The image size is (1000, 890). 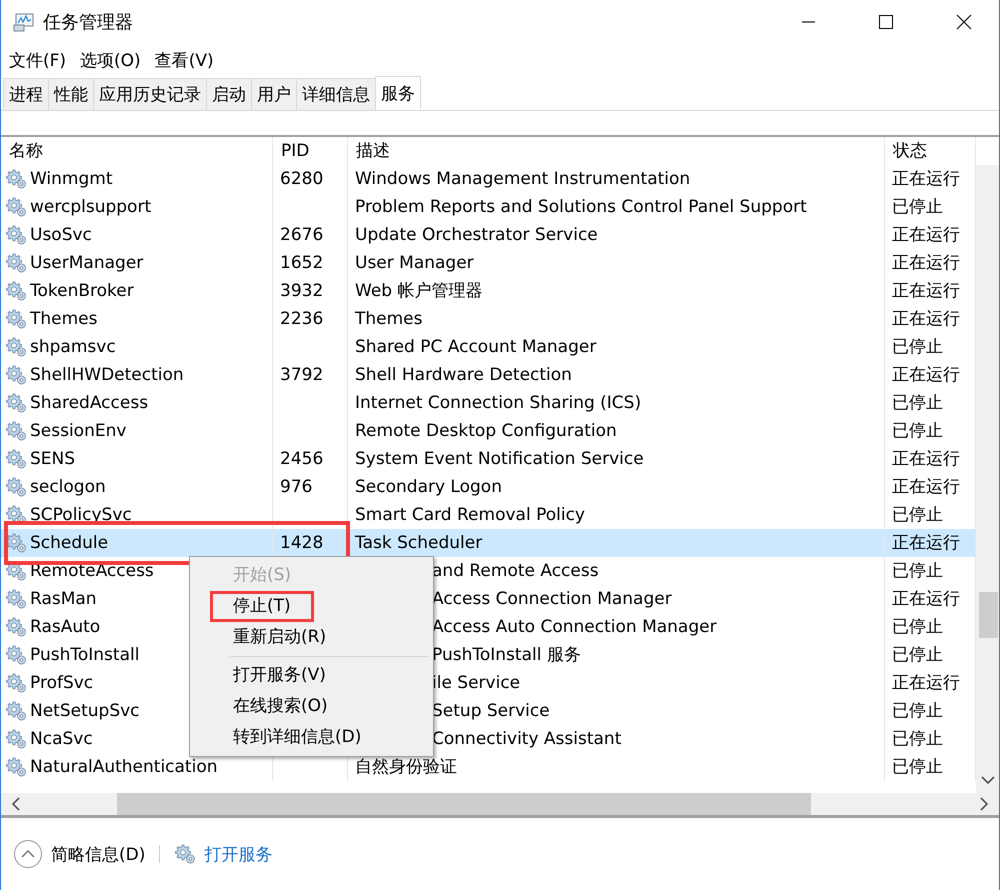 What do you see at coordinates (491, 711) in the screenshot?
I see `table-cell: Setup Service` at bounding box center [491, 711].